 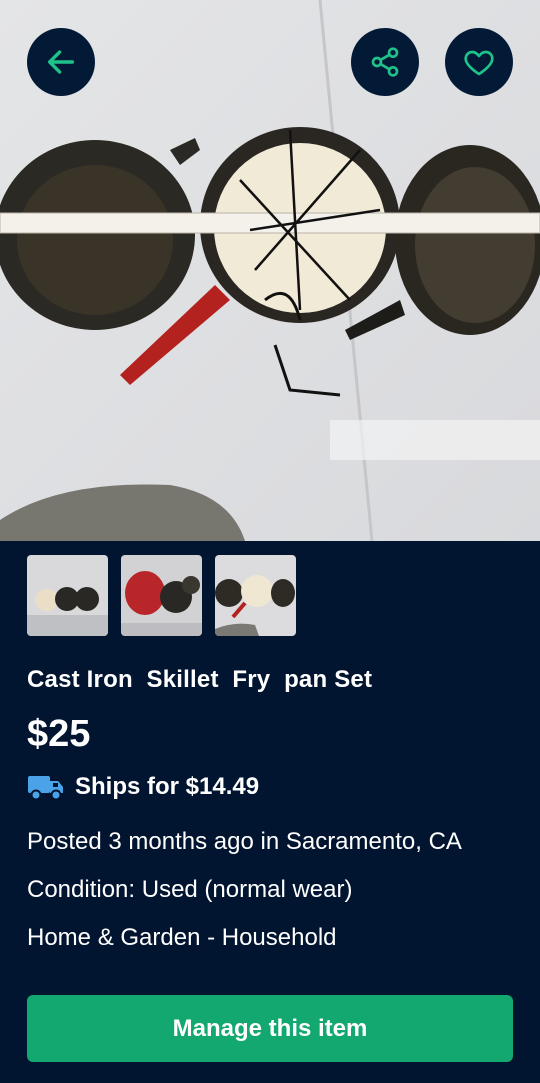 I want to click on back-button, so click(x=61, y=62).